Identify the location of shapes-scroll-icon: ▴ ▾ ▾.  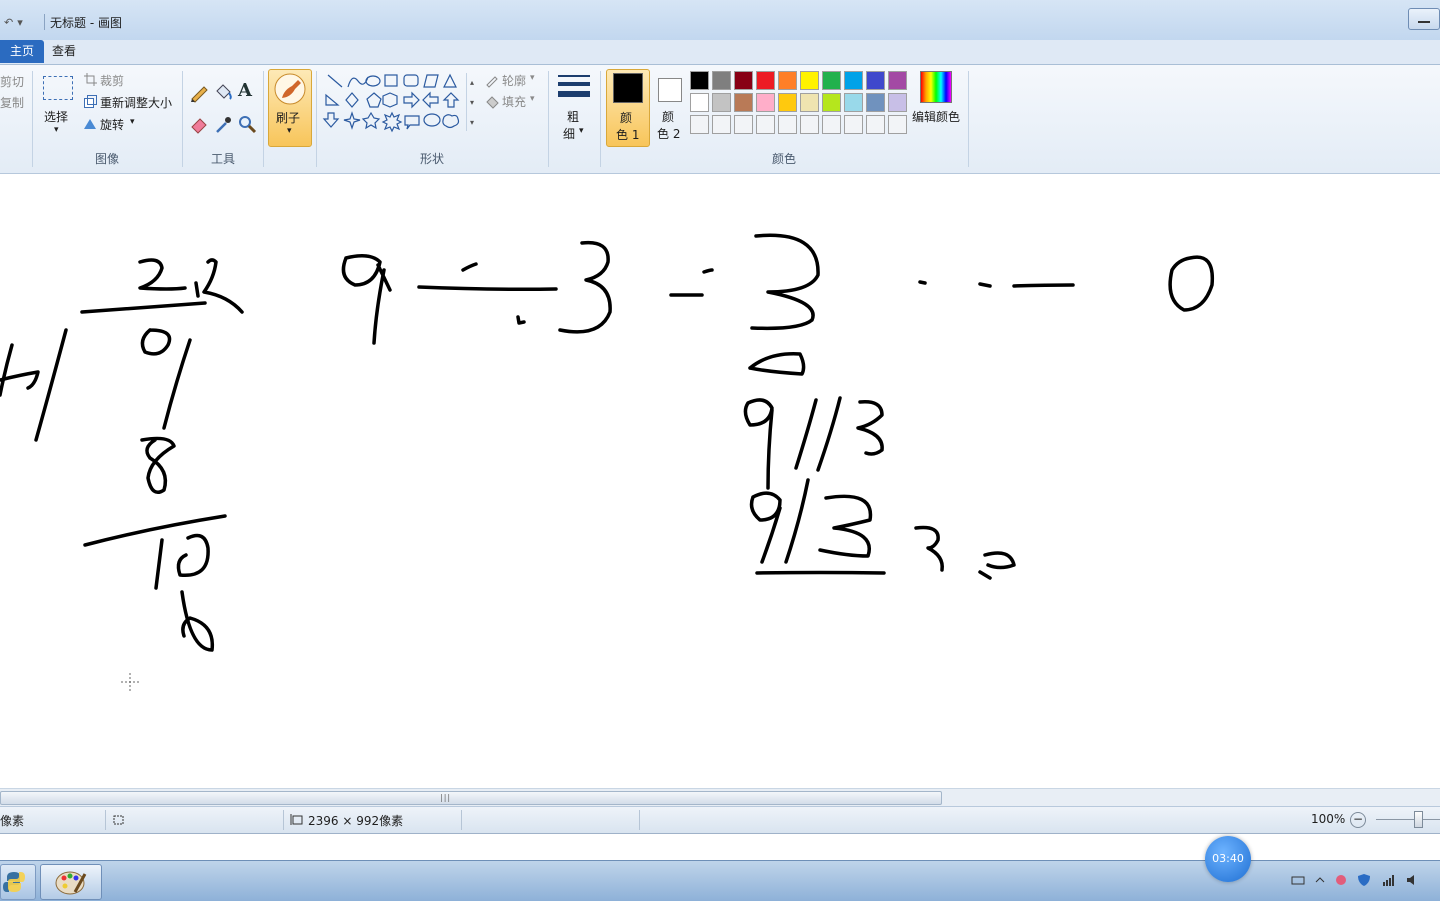
(471, 102).